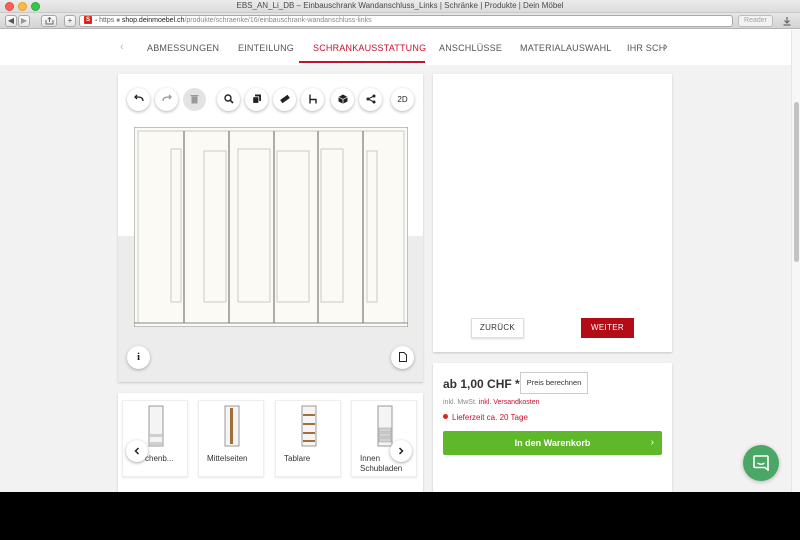 The width and height of the screenshot is (800, 540). What do you see at coordinates (96, 21) in the screenshot?
I see `lock-icon: ▪` at bounding box center [96, 21].